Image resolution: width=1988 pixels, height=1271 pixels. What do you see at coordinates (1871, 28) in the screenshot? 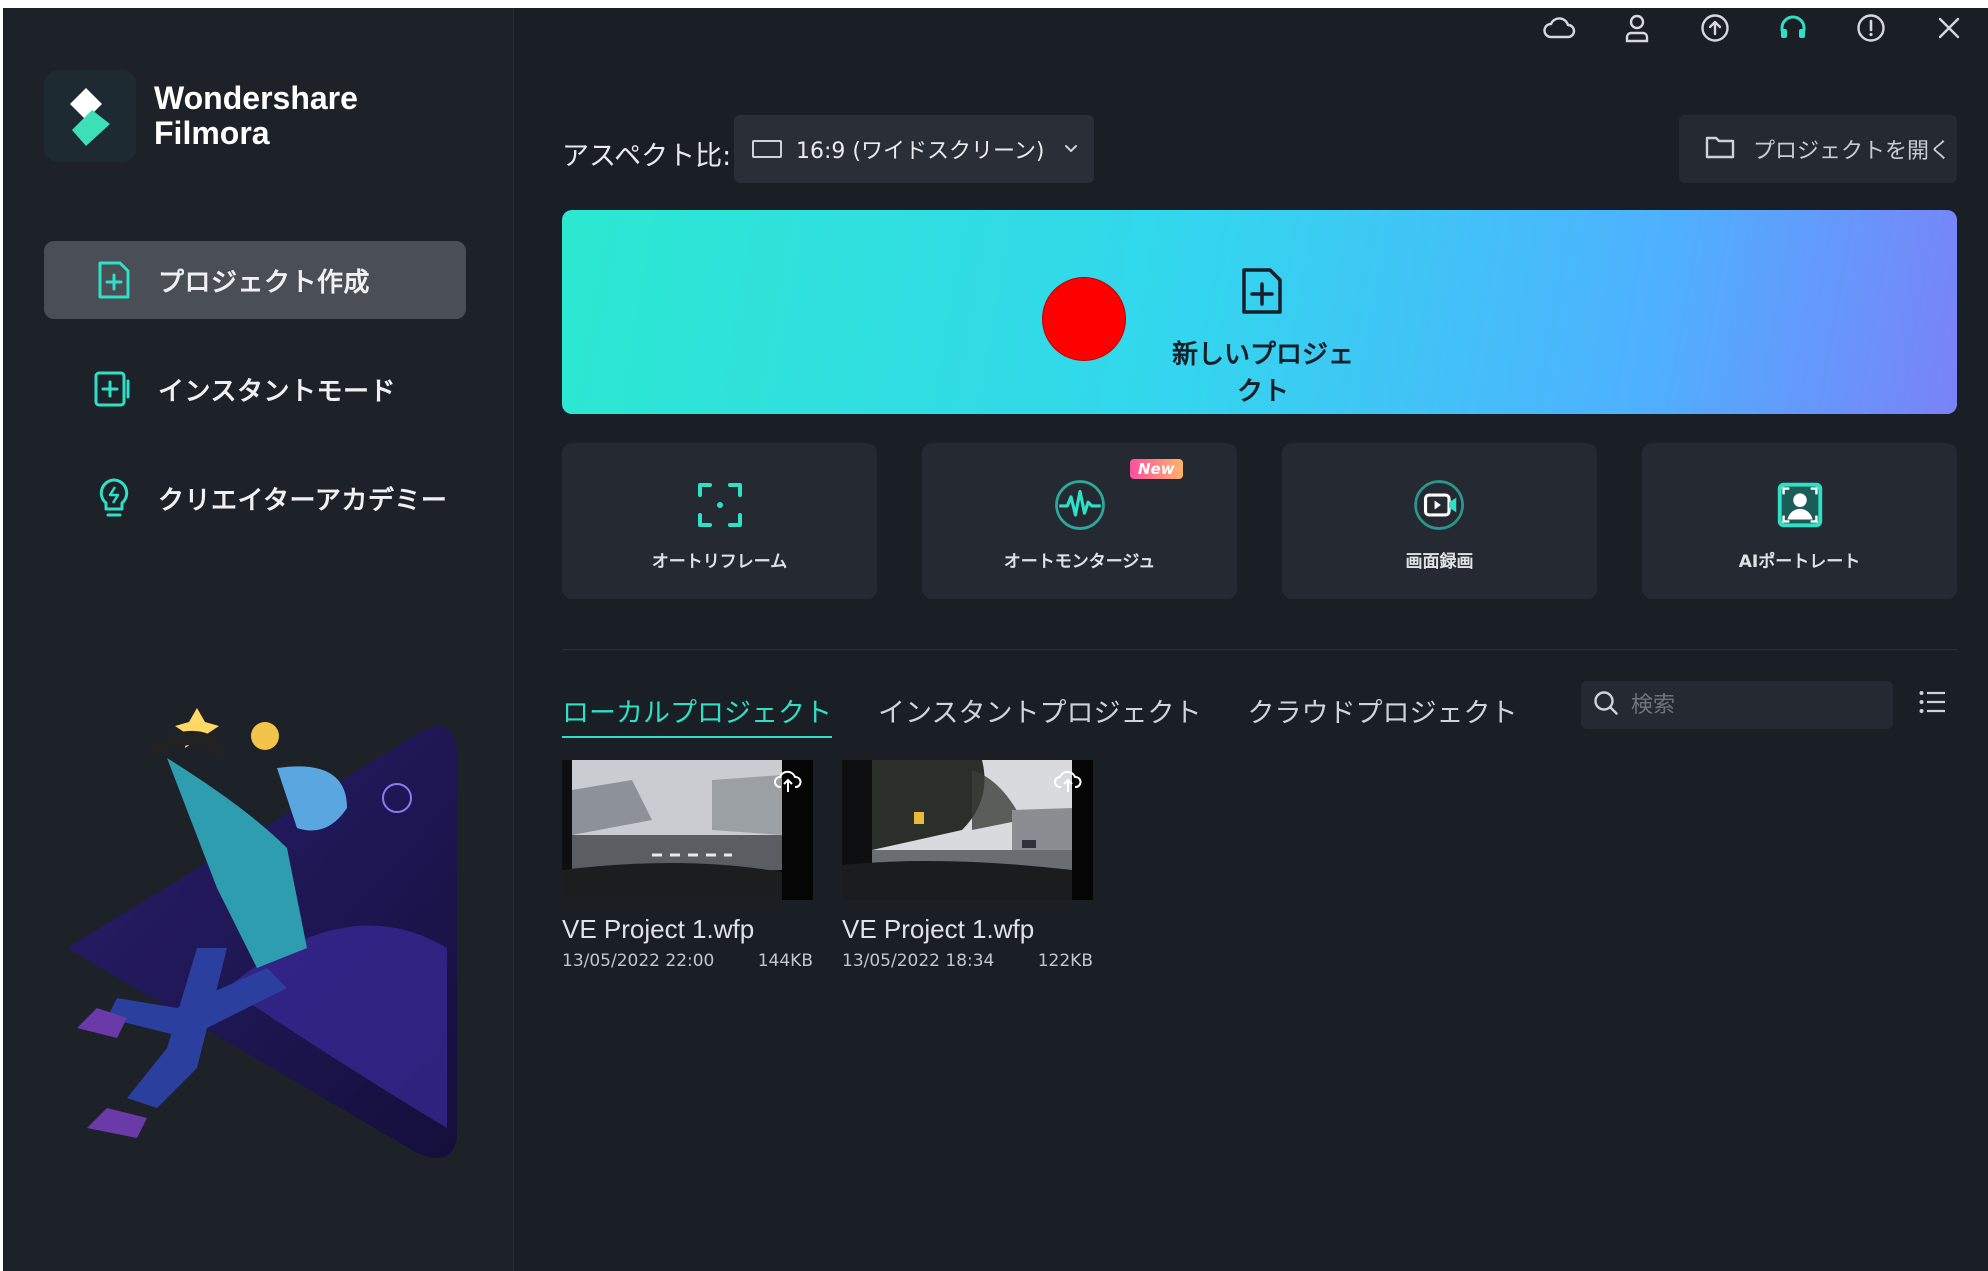
I see `info-icon` at bounding box center [1871, 28].